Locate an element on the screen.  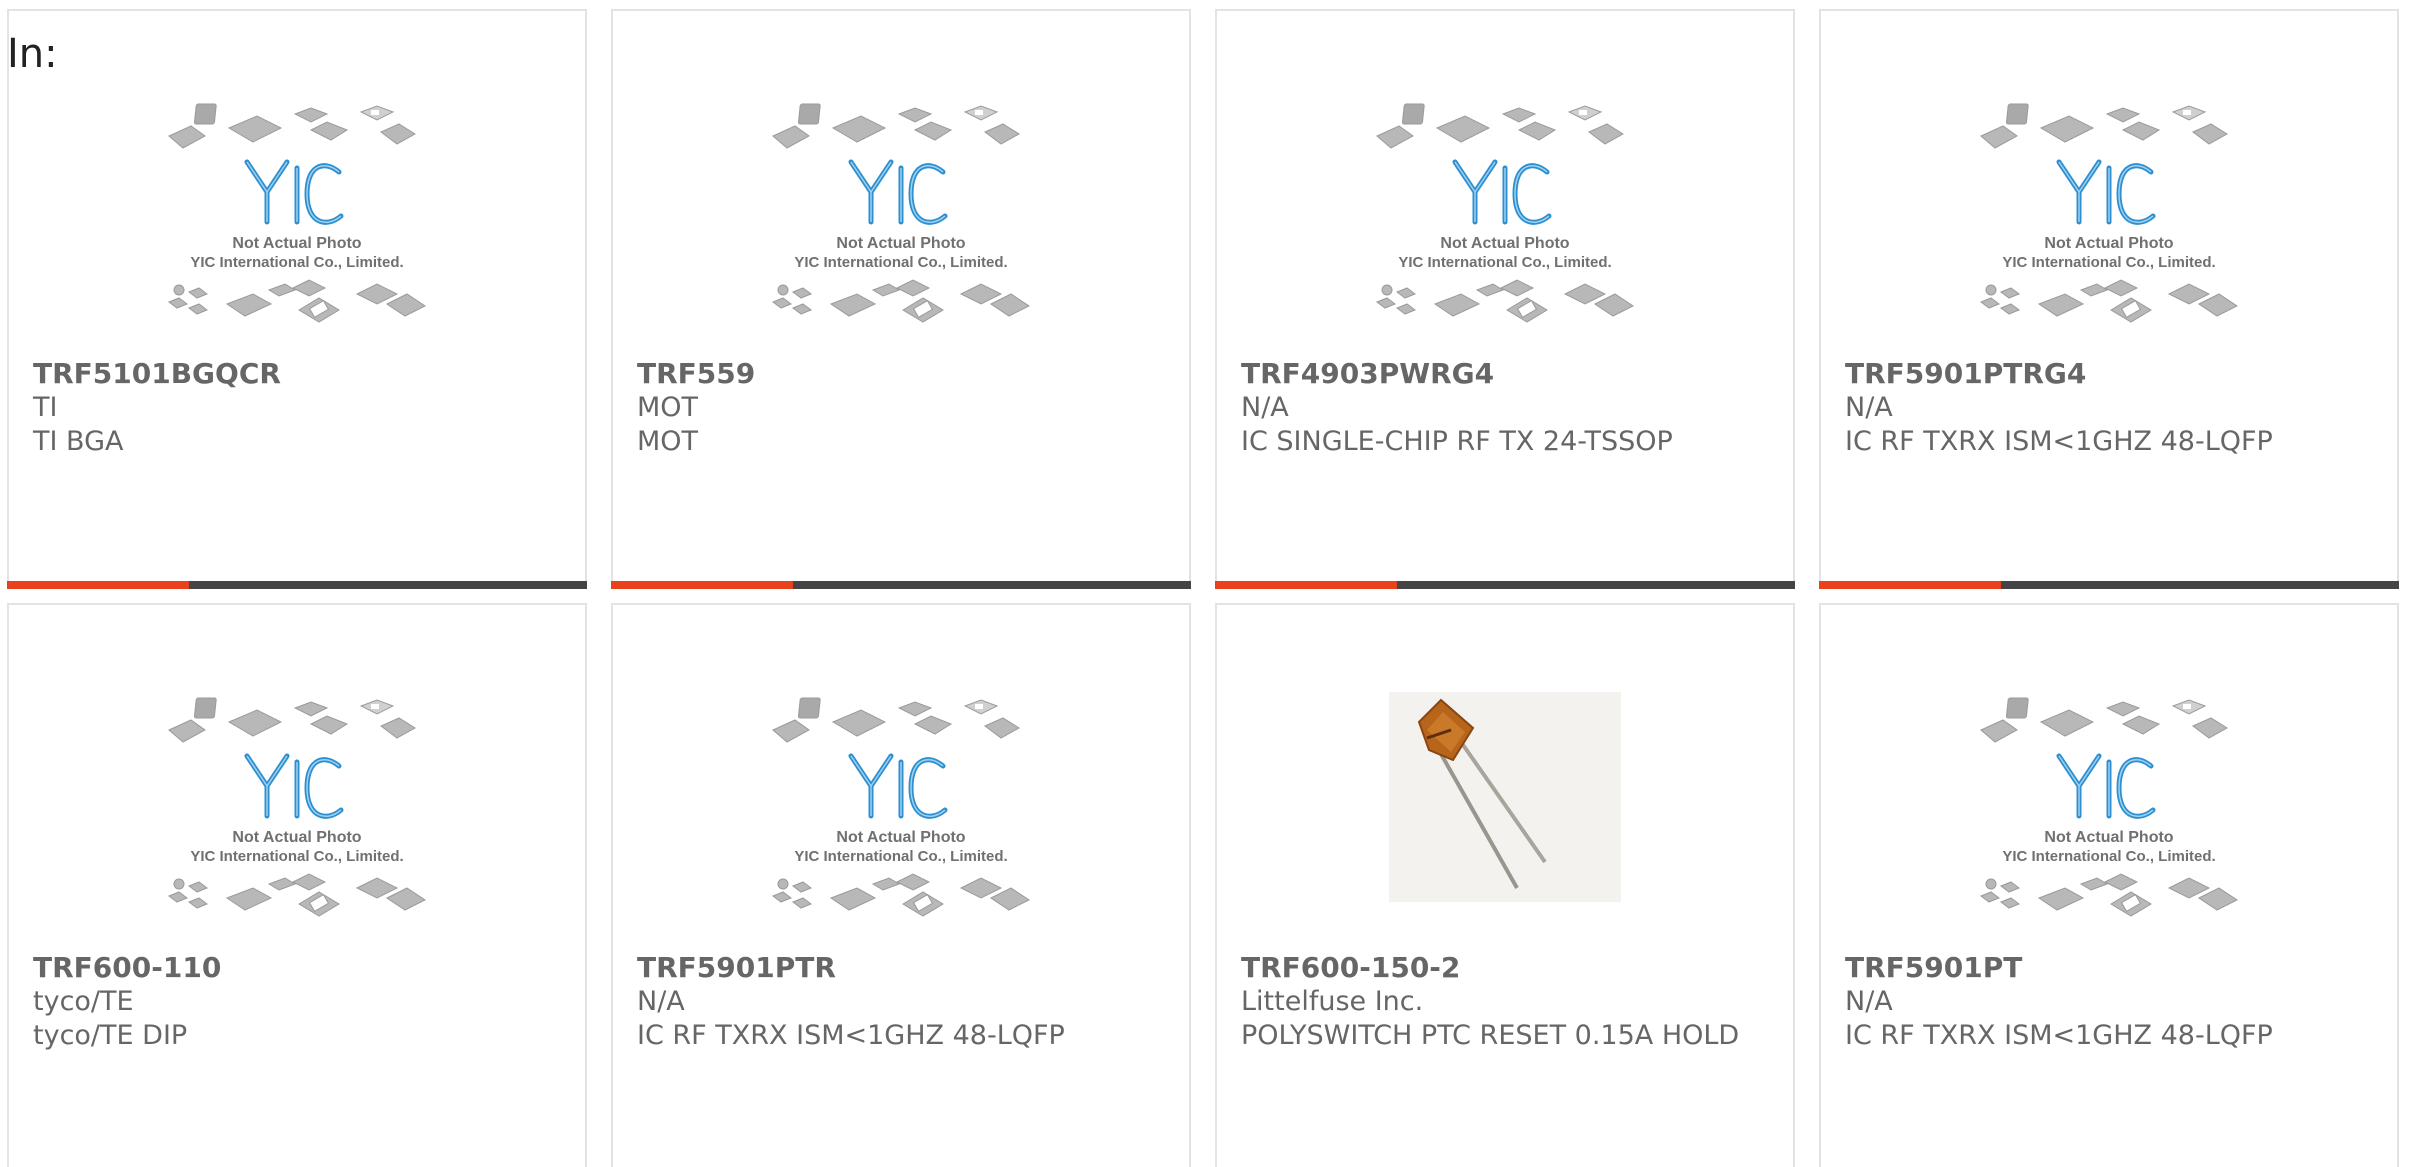
part-number-link: TRF4903PWRG4 is located at coordinates (1509, 374).